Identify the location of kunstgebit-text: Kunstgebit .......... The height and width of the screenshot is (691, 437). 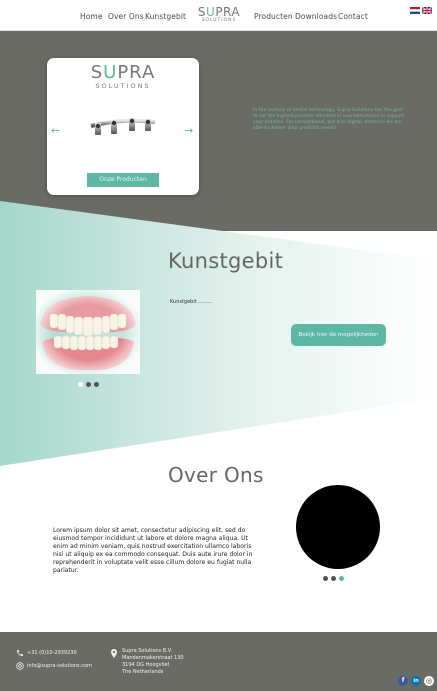
(191, 302).